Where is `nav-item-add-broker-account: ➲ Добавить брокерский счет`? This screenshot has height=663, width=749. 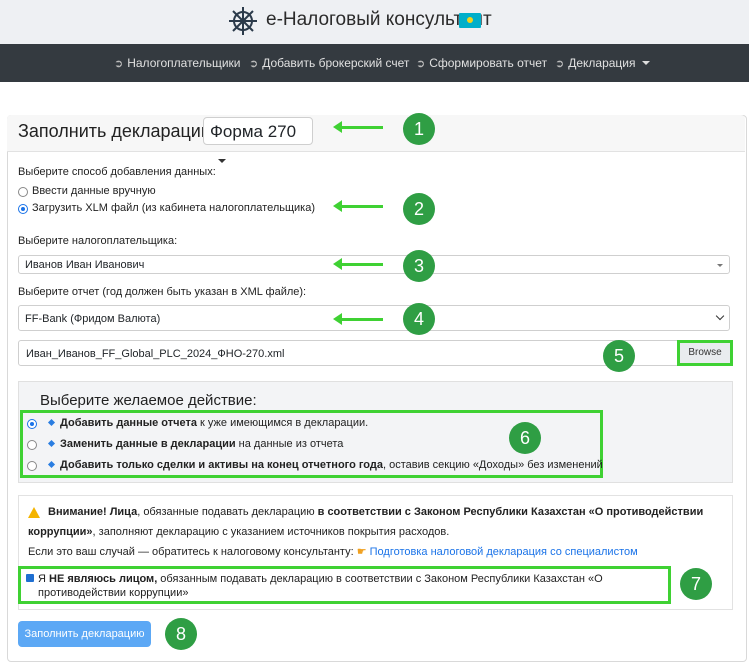
nav-item-add-broker-account: ➲ Добавить брокерский счет is located at coordinates (329, 63).